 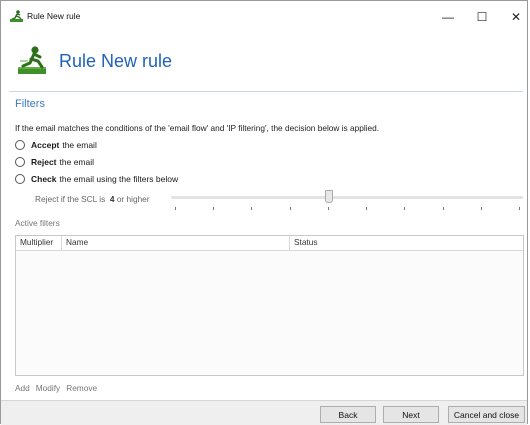 What do you see at coordinates (81, 388) in the screenshot?
I see `remove-filter-link: Remove` at bounding box center [81, 388].